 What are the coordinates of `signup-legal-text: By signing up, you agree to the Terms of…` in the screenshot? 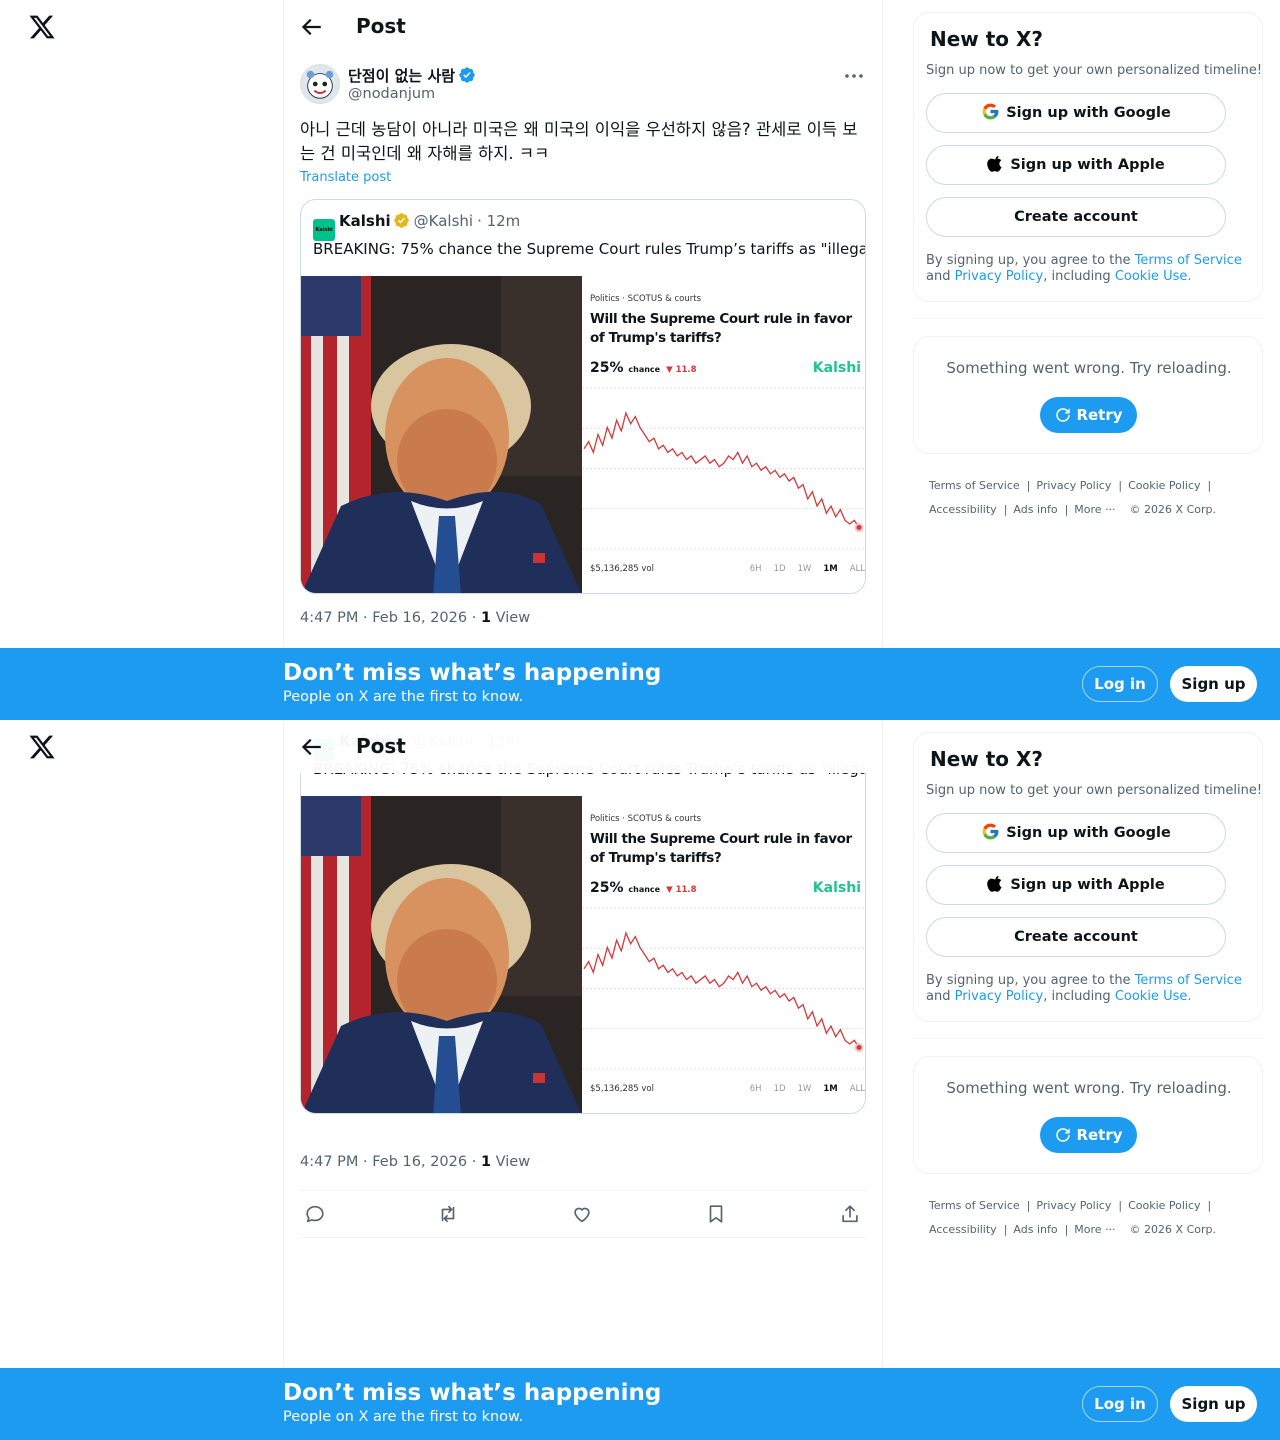 It's located at (1091, 269).